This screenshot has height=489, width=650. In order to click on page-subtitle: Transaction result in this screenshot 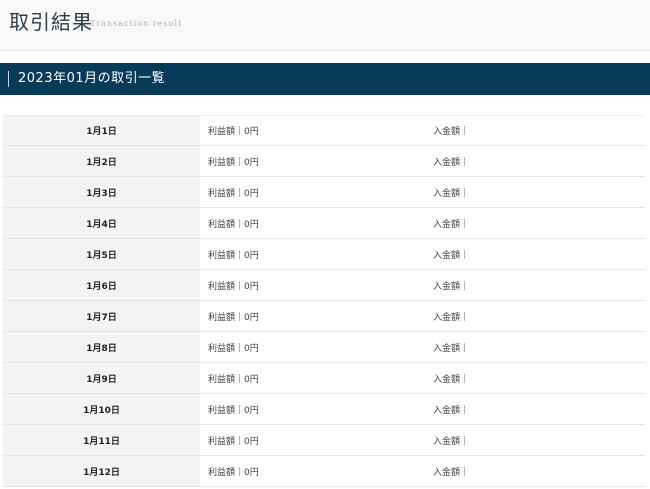, I will do `click(136, 23)`.